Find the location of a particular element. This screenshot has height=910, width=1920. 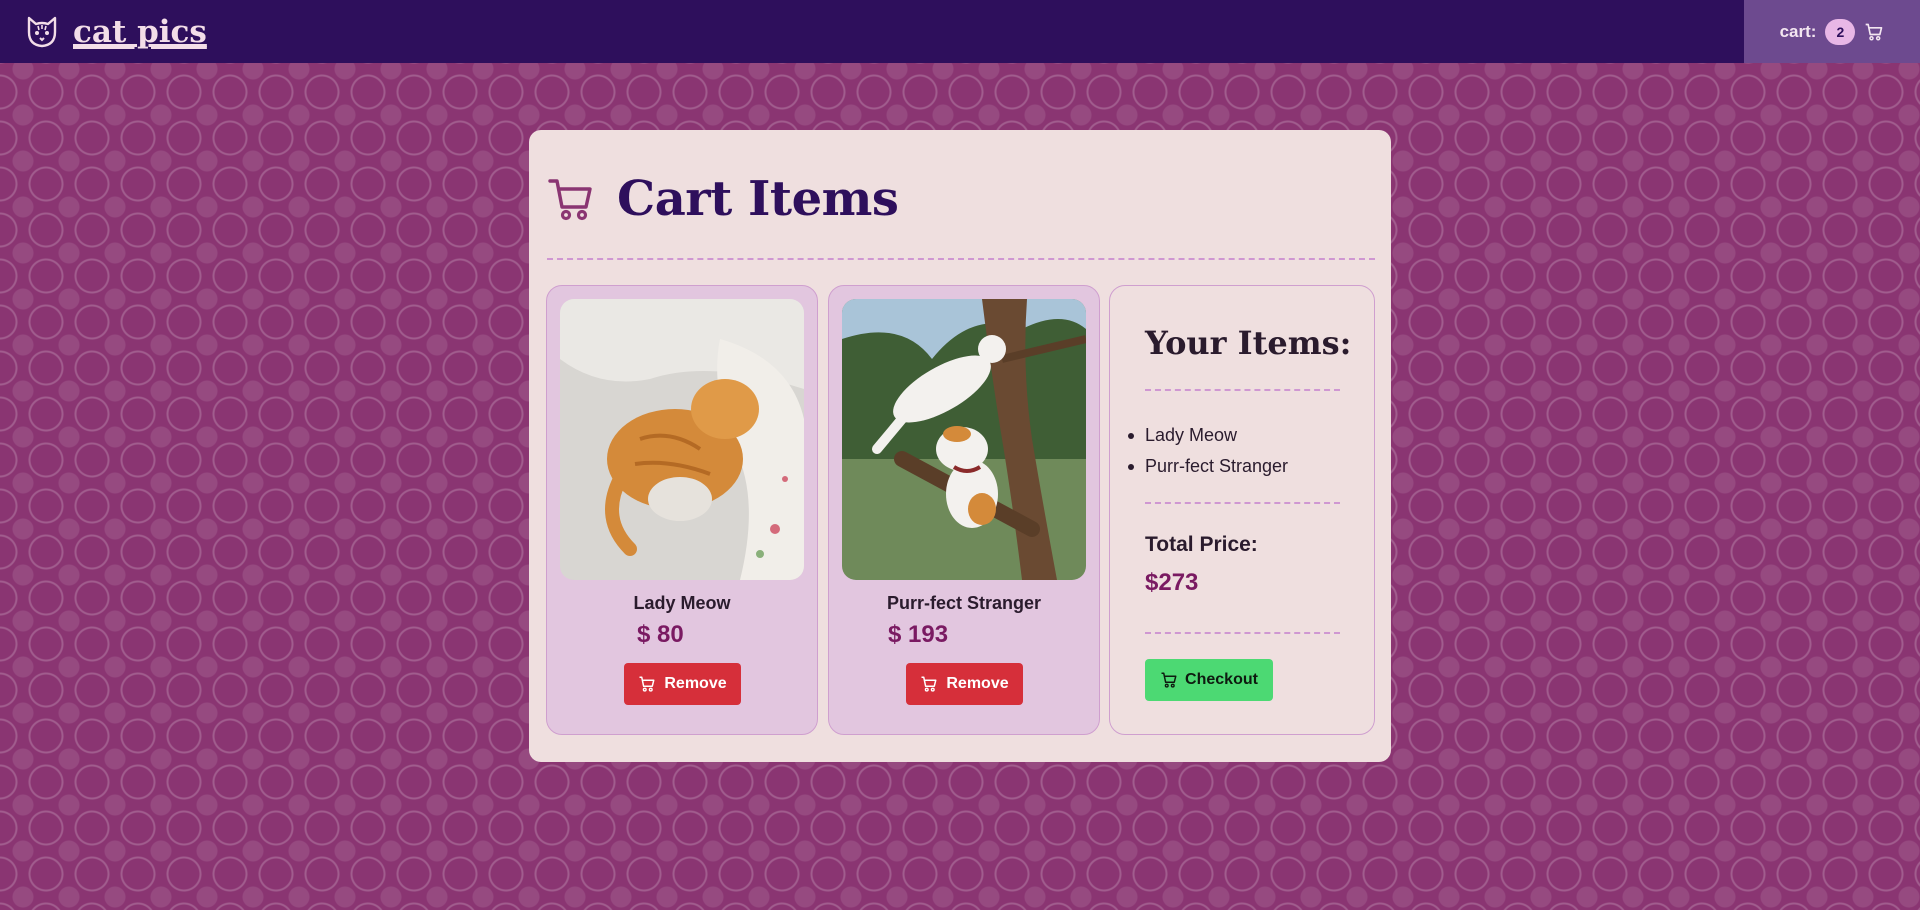

cart-item-card: Lady Meow $ 80 Remove is located at coordinates (682, 510).